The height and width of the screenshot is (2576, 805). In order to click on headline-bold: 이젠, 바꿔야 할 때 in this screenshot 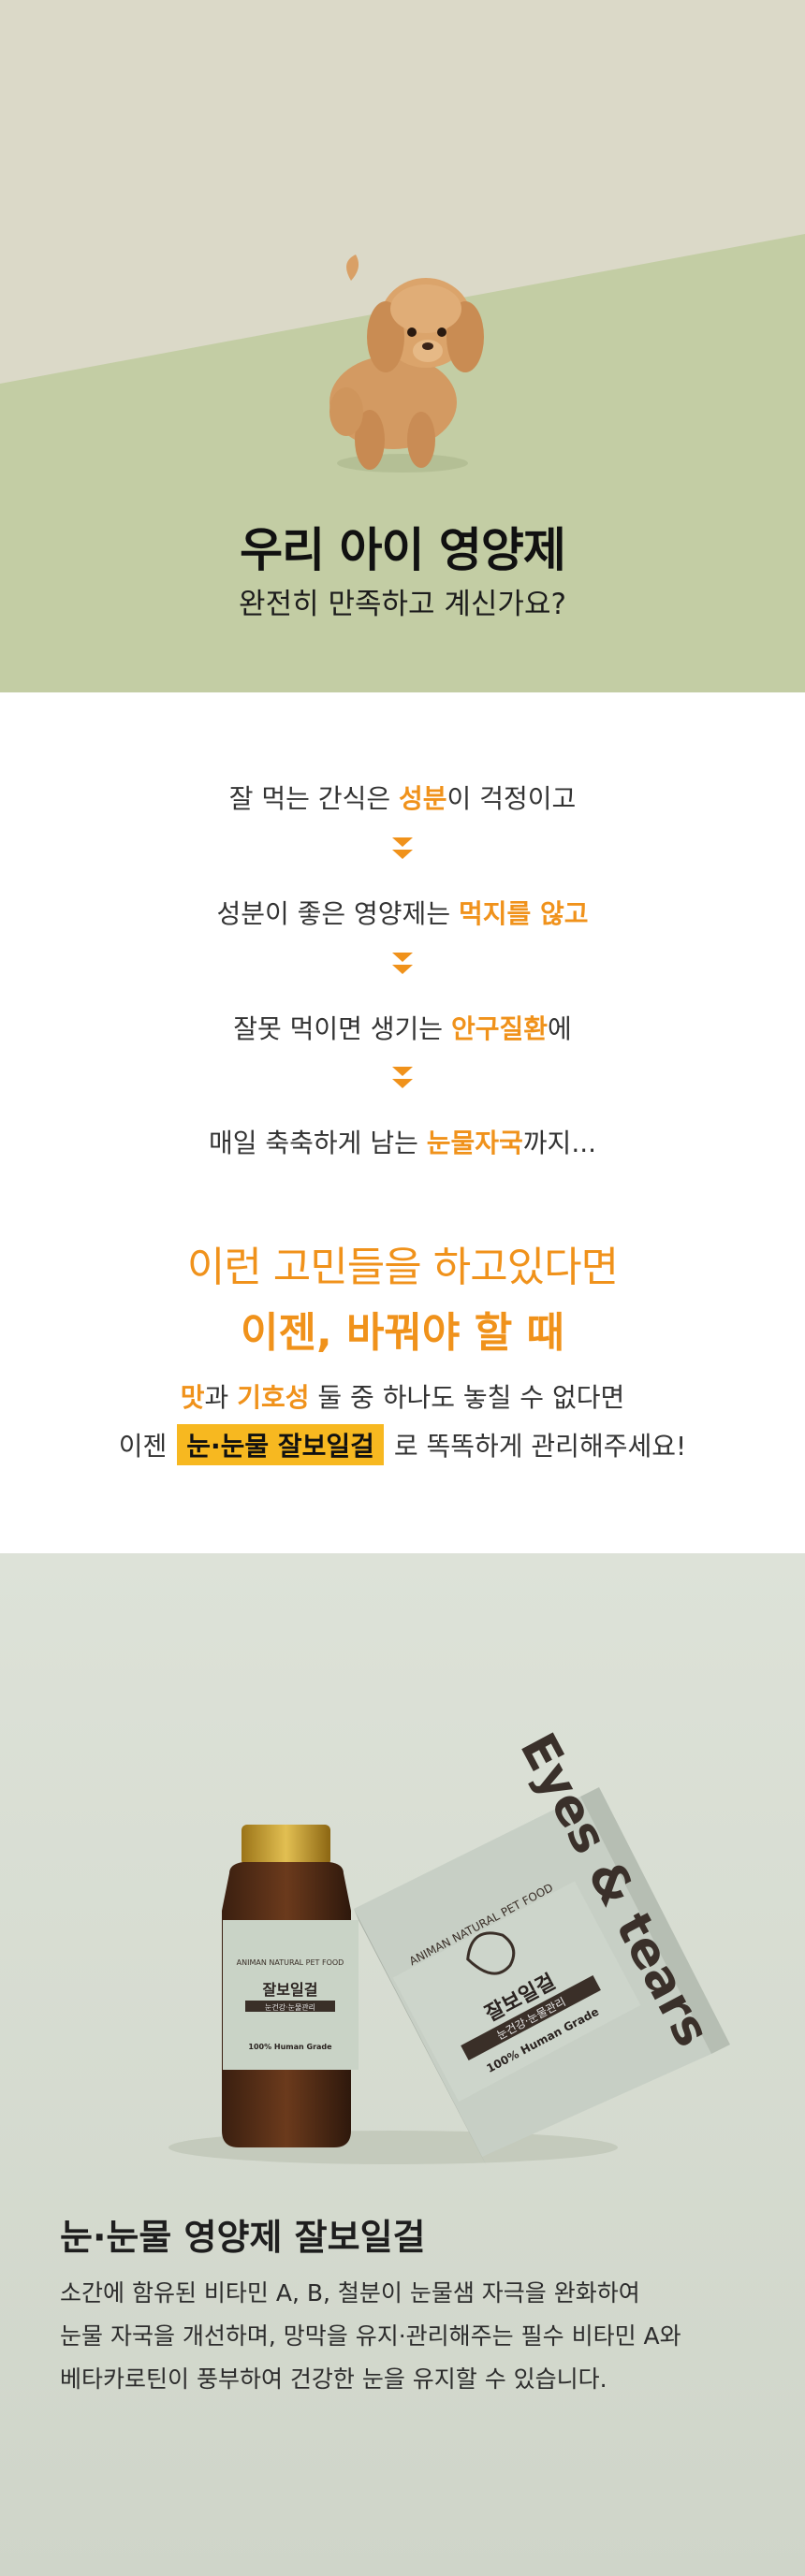, I will do `click(402, 1333)`.